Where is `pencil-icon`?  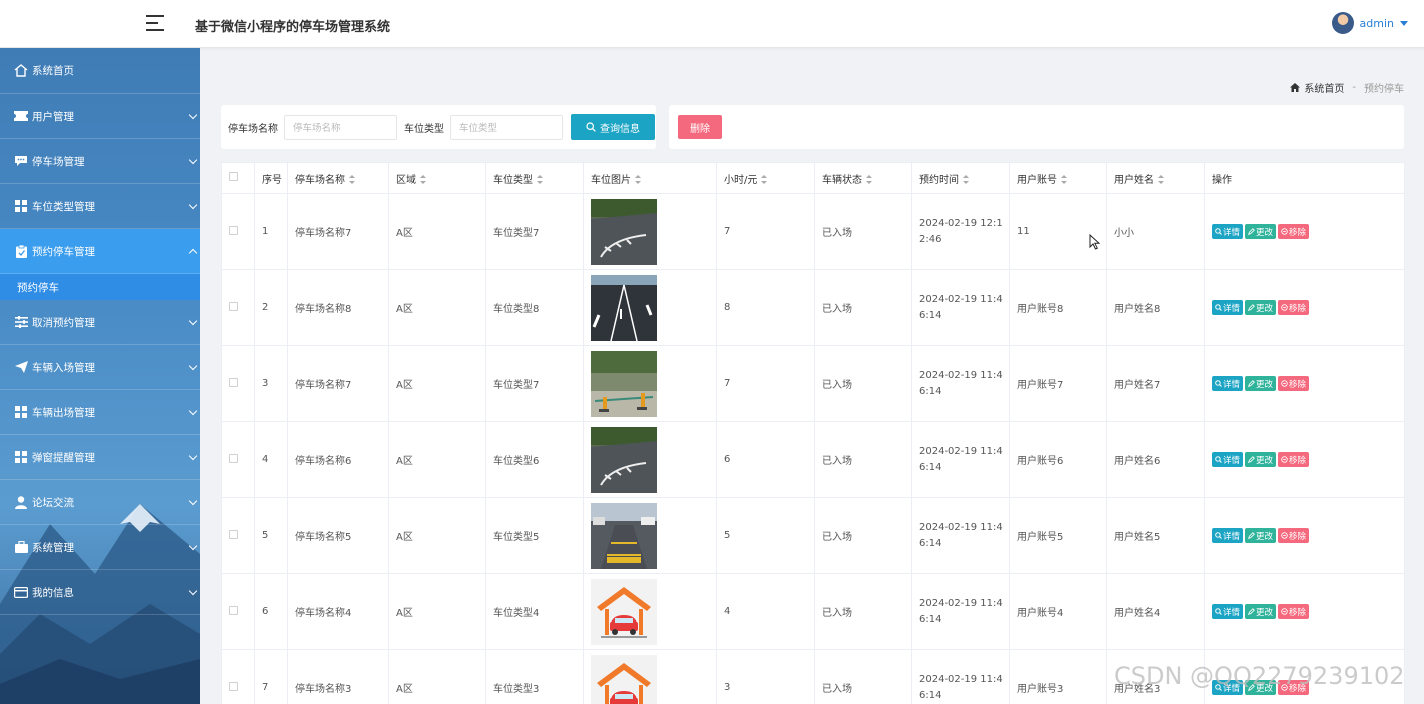 pencil-icon is located at coordinates (1251, 307).